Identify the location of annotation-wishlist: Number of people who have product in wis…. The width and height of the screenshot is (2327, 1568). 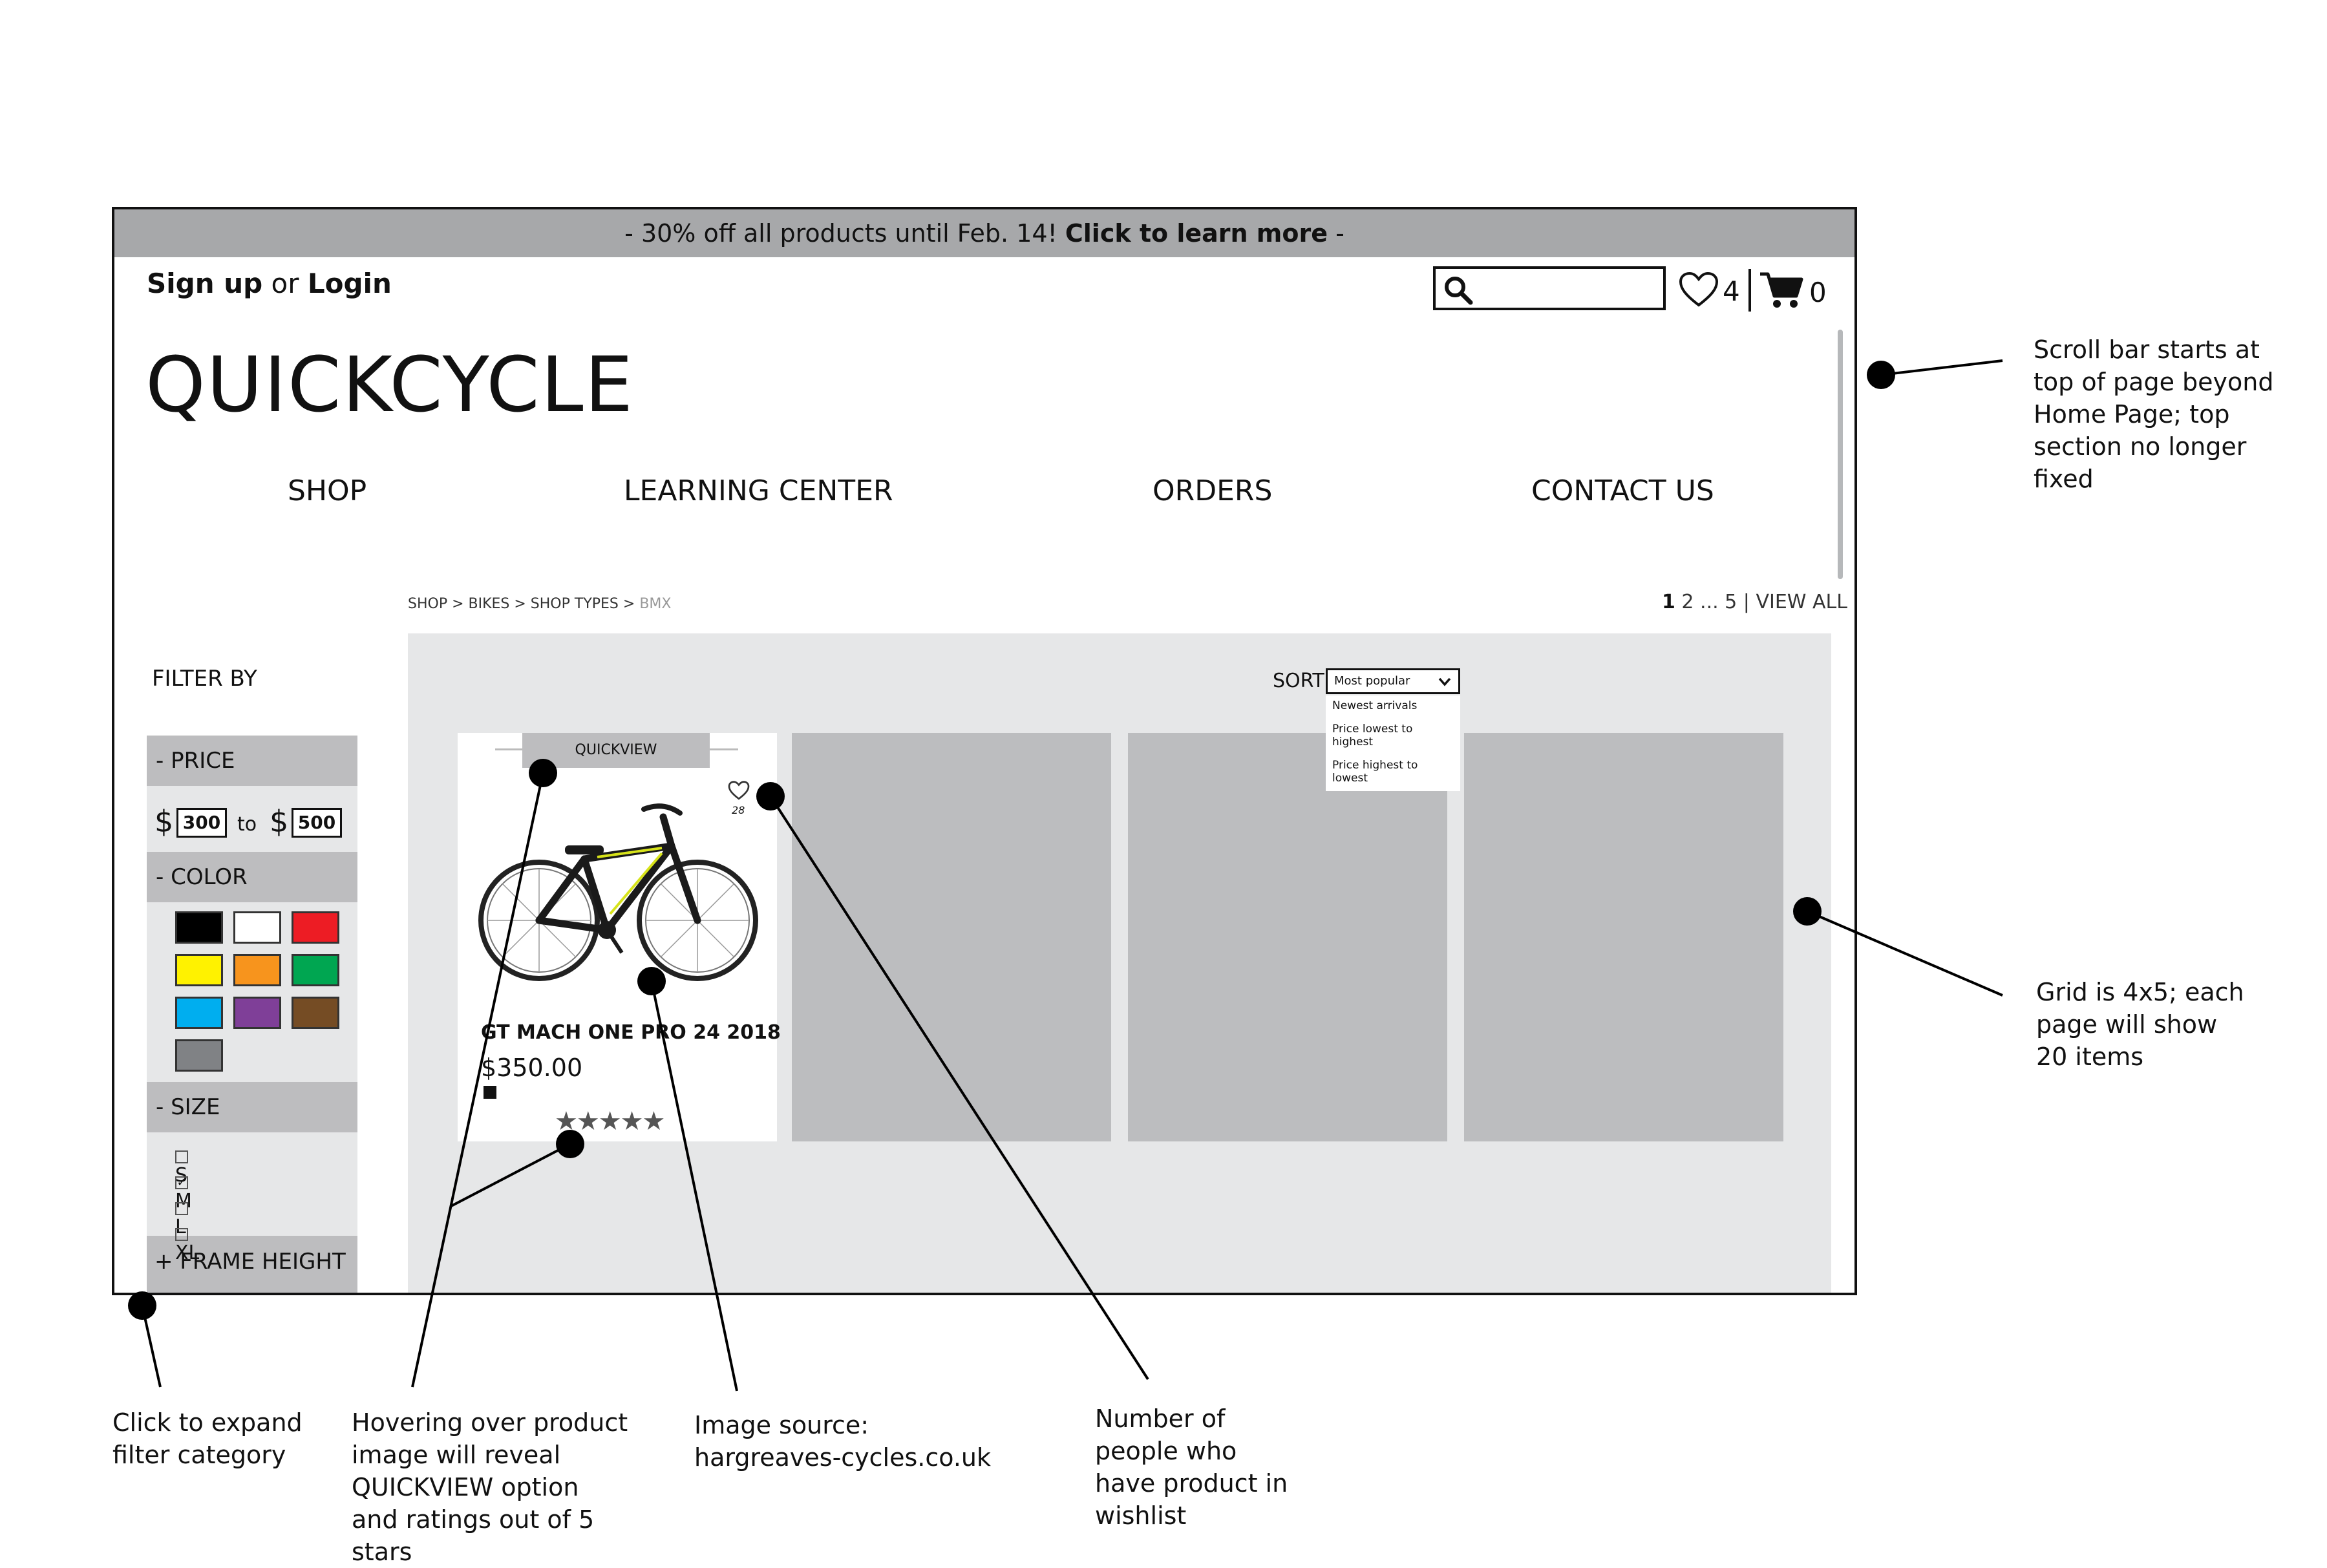
(1191, 1467).